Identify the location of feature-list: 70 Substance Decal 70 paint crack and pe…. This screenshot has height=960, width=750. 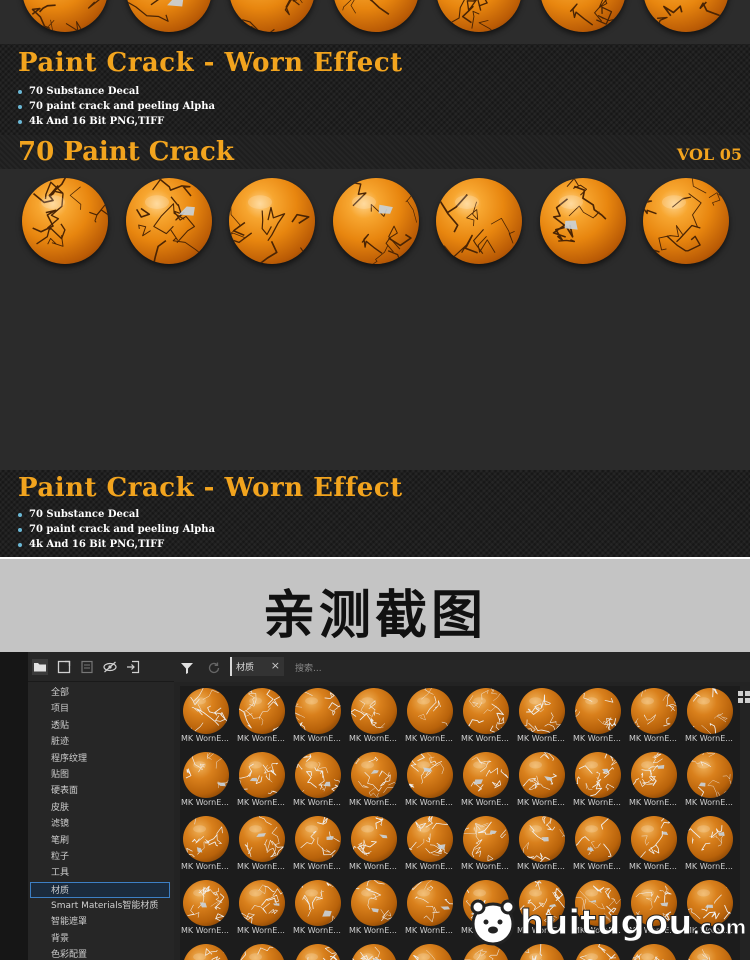
(116, 529).